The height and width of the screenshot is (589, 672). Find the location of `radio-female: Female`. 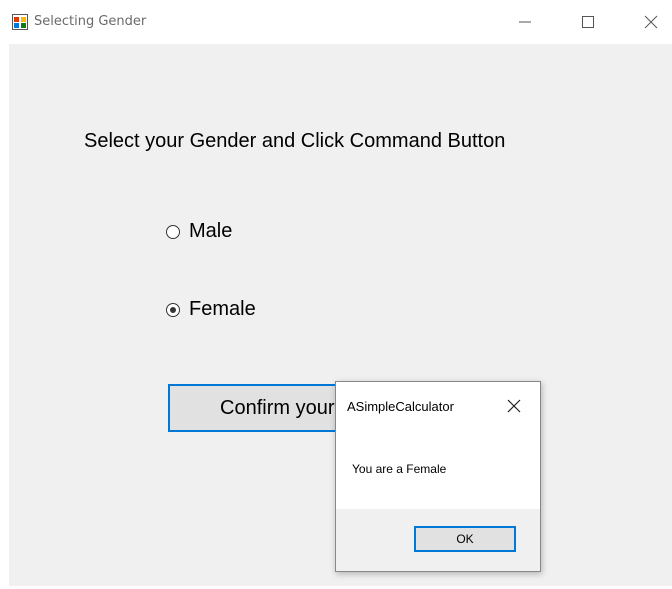

radio-female: Female is located at coordinates (211, 309).